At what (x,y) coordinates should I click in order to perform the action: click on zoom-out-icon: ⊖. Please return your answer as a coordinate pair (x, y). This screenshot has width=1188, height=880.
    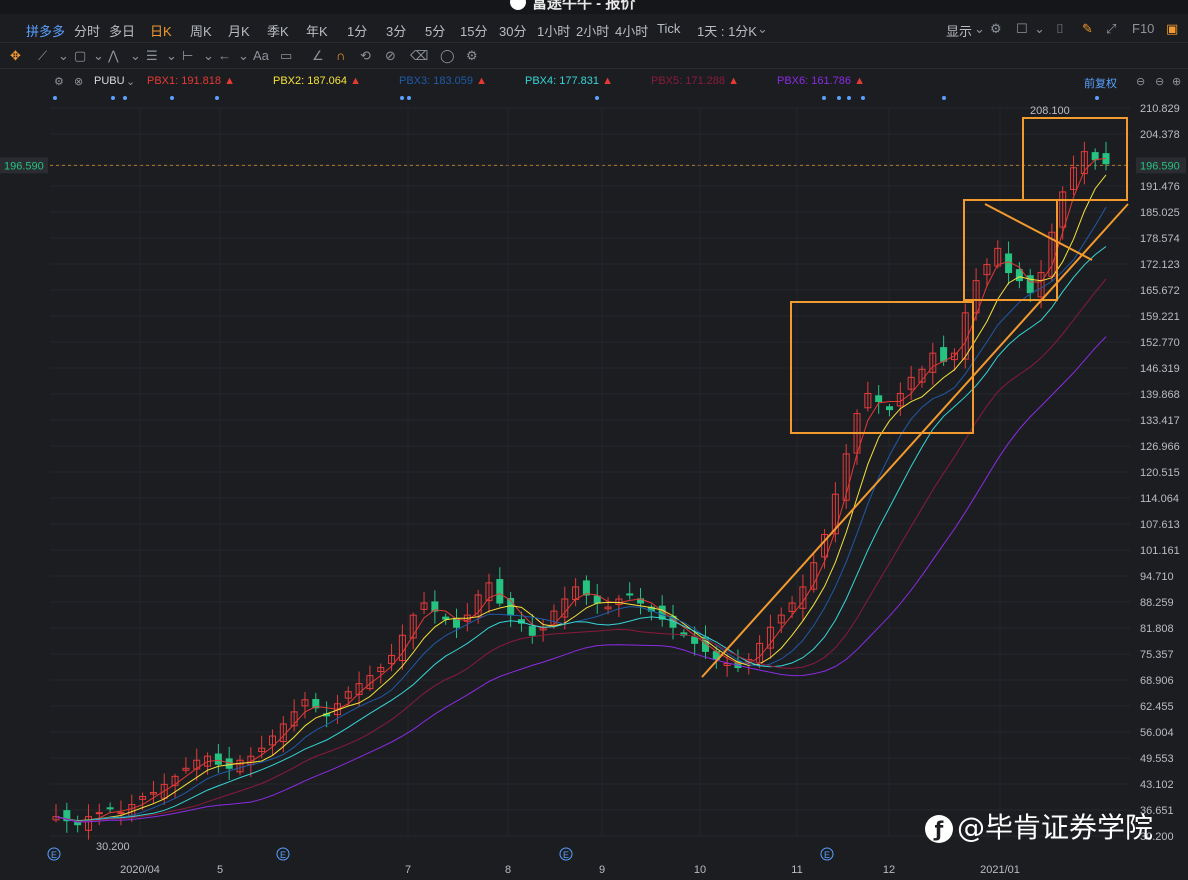
    Looking at the image, I should click on (1159, 81).